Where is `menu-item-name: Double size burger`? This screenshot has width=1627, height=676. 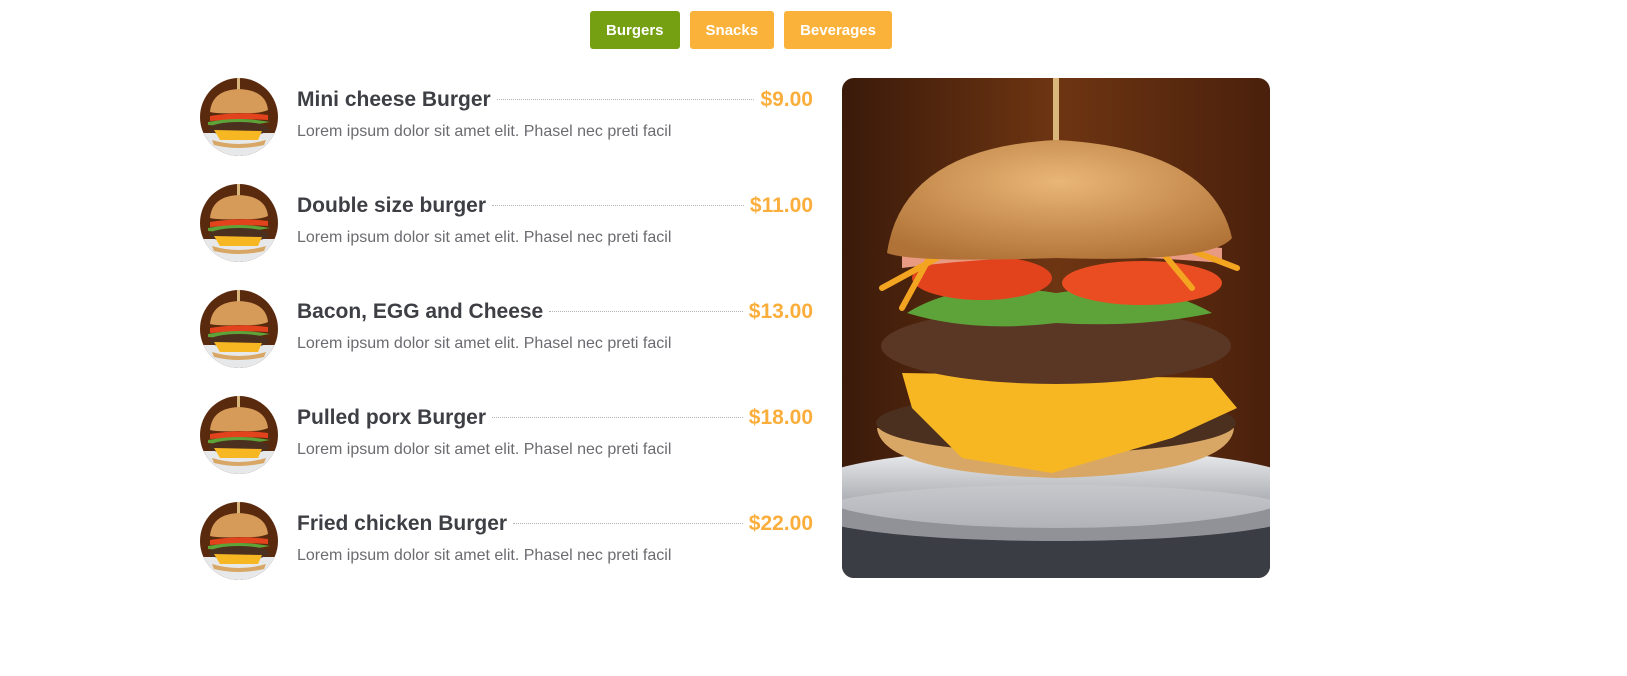 menu-item-name: Double size burger is located at coordinates (392, 205).